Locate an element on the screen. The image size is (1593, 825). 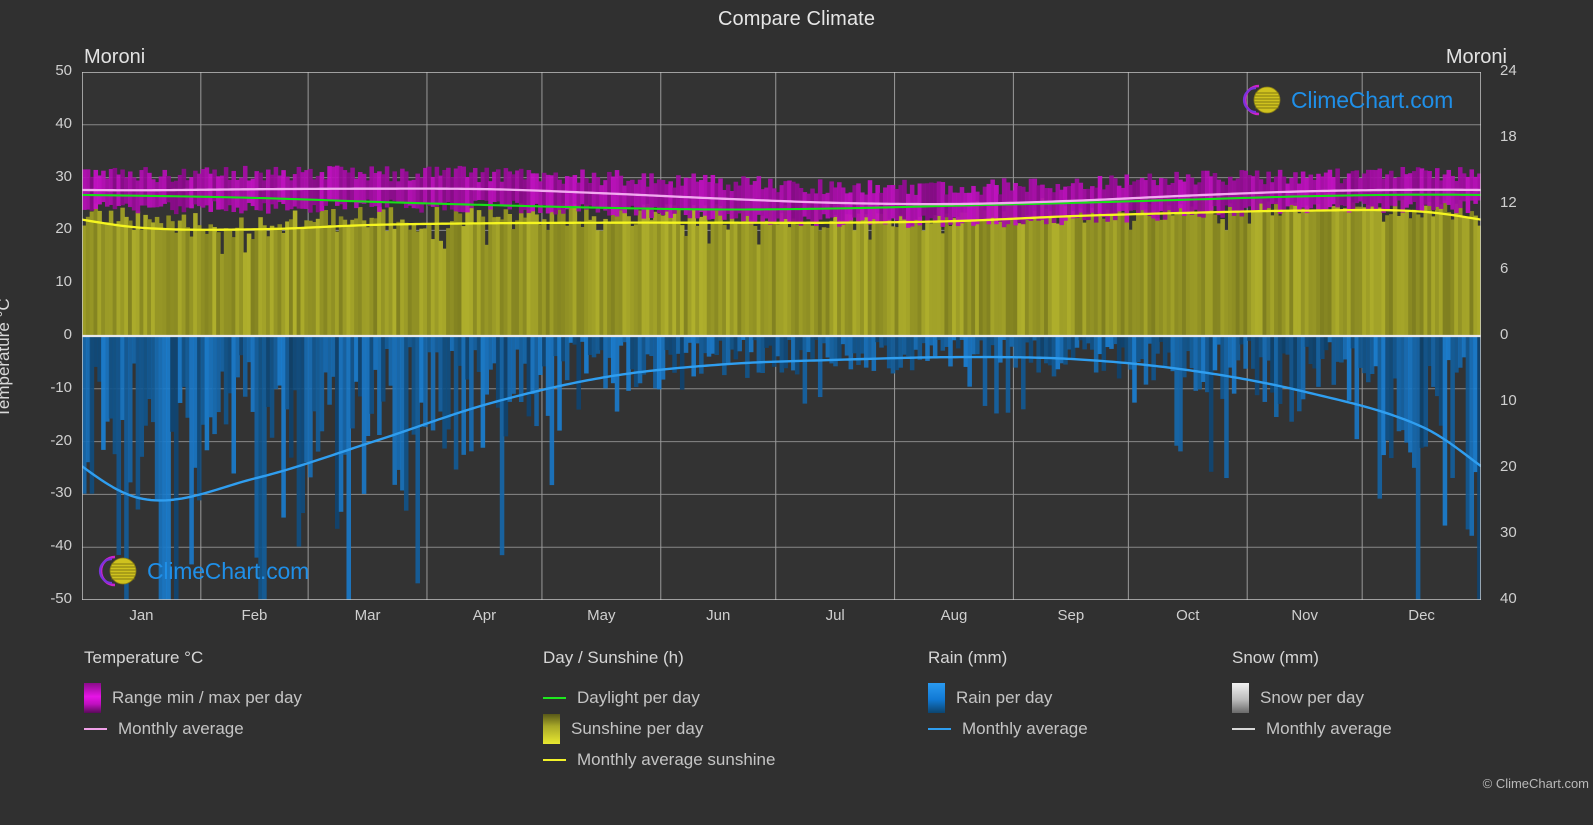
legend-item: Snow per day is located at coordinates (1312, 697).